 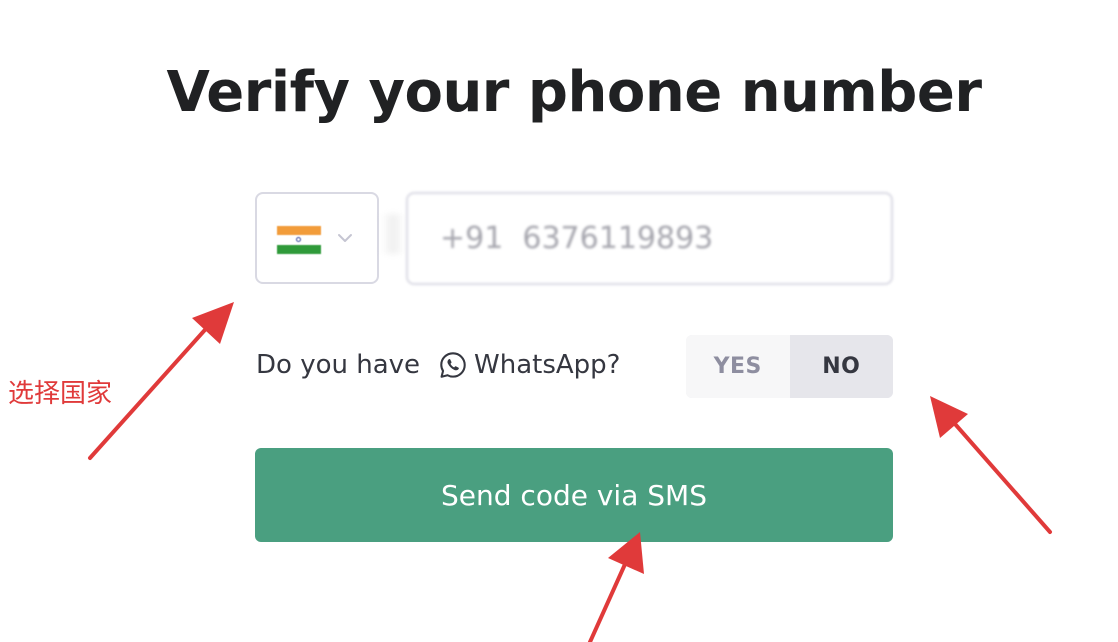 I want to click on whatsapp-icon, so click(x=453, y=365).